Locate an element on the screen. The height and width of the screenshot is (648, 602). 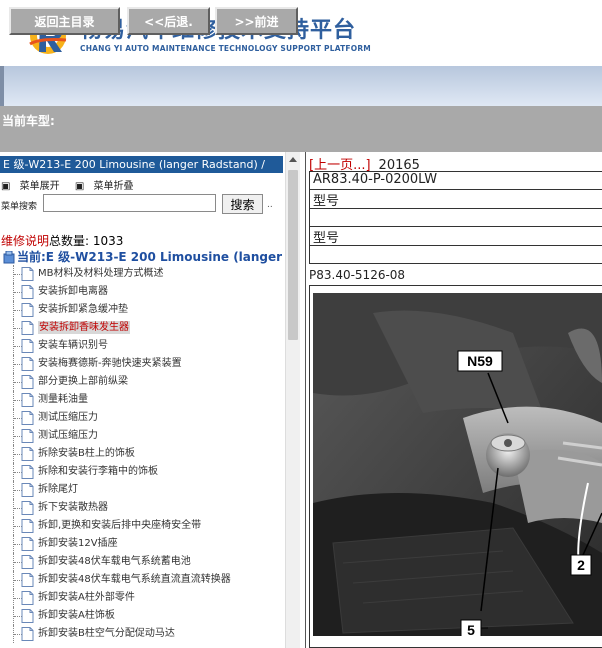
expand-menu: ▣ 菜单展开 is located at coordinates (33, 186).